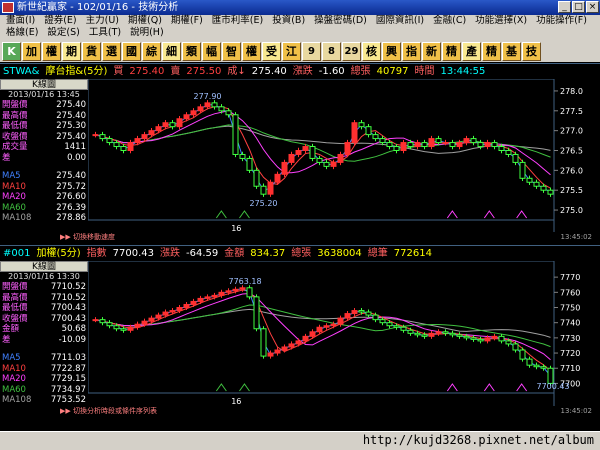 Image resolution: width=600 pixels, height=450 pixels. Describe the element at coordinates (371, 51) in the screenshot. I see `toolbar-button: 核` at that location.